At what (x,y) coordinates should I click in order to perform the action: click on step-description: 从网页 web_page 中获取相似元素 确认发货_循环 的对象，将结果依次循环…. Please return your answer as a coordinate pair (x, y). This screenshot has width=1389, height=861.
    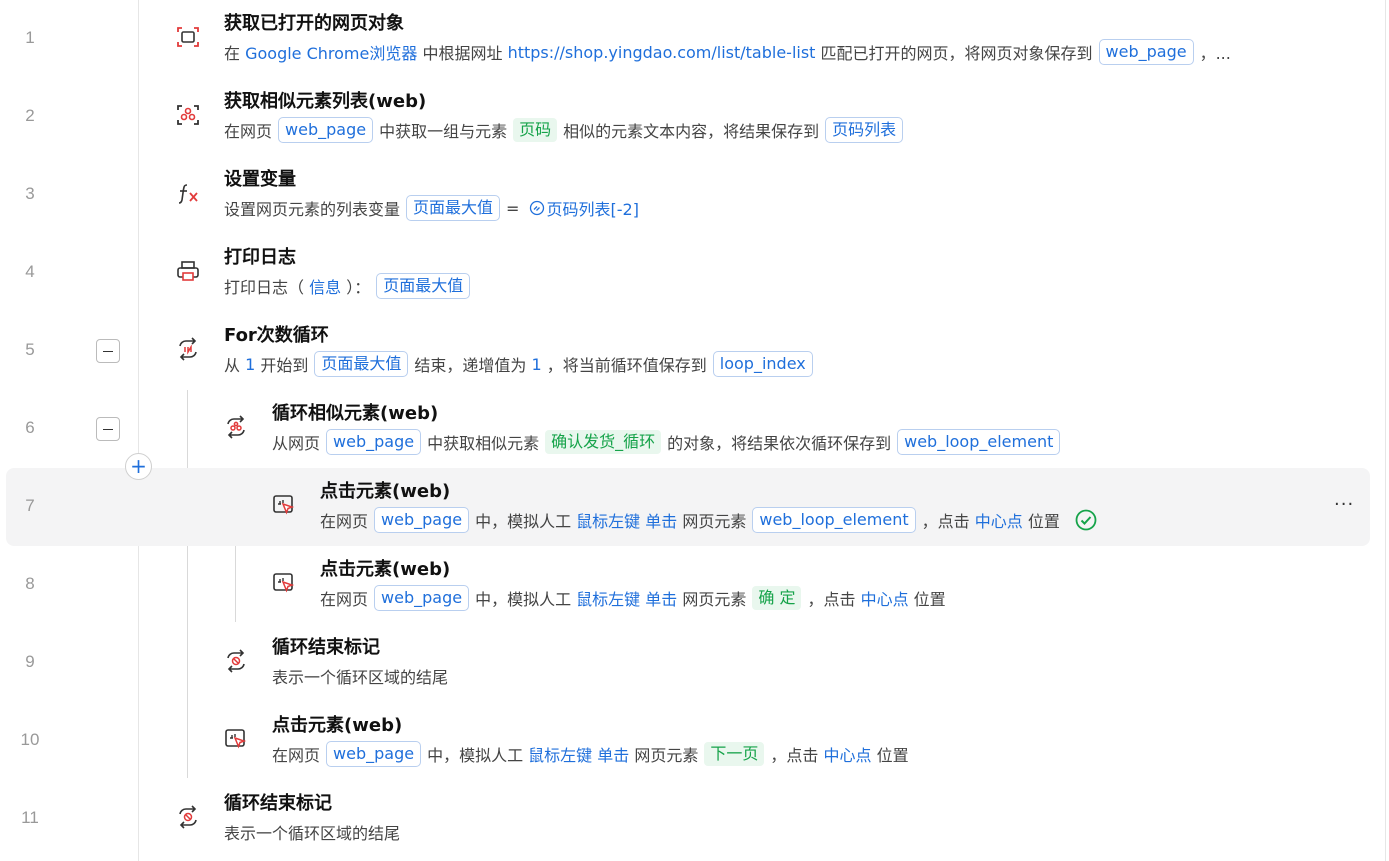
    Looking at the image, I should click on (669, 442).